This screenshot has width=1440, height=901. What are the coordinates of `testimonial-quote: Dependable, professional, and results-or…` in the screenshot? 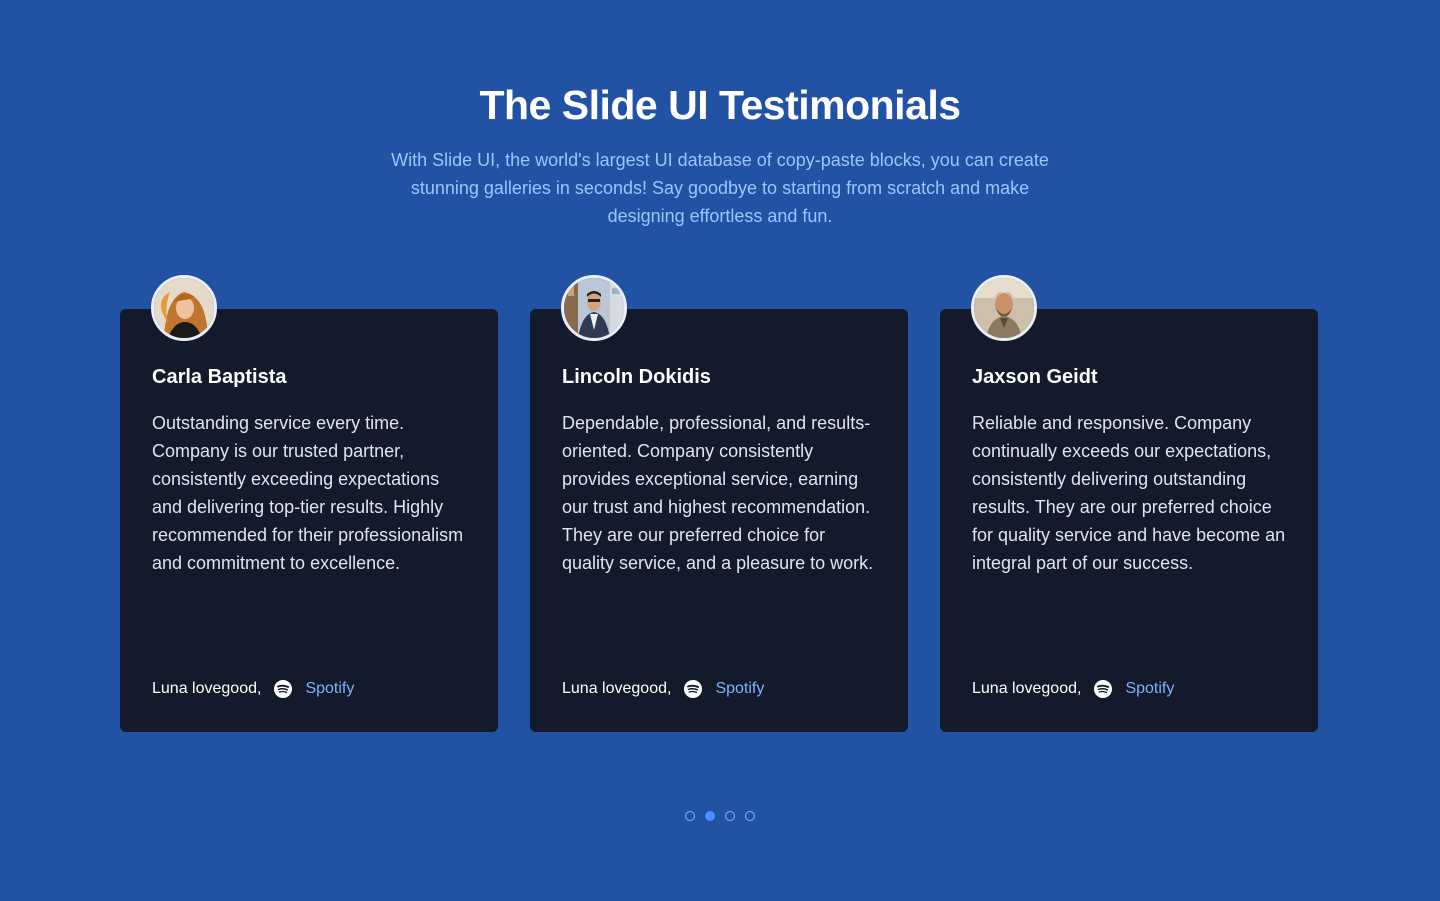 It's located at (718, 493).